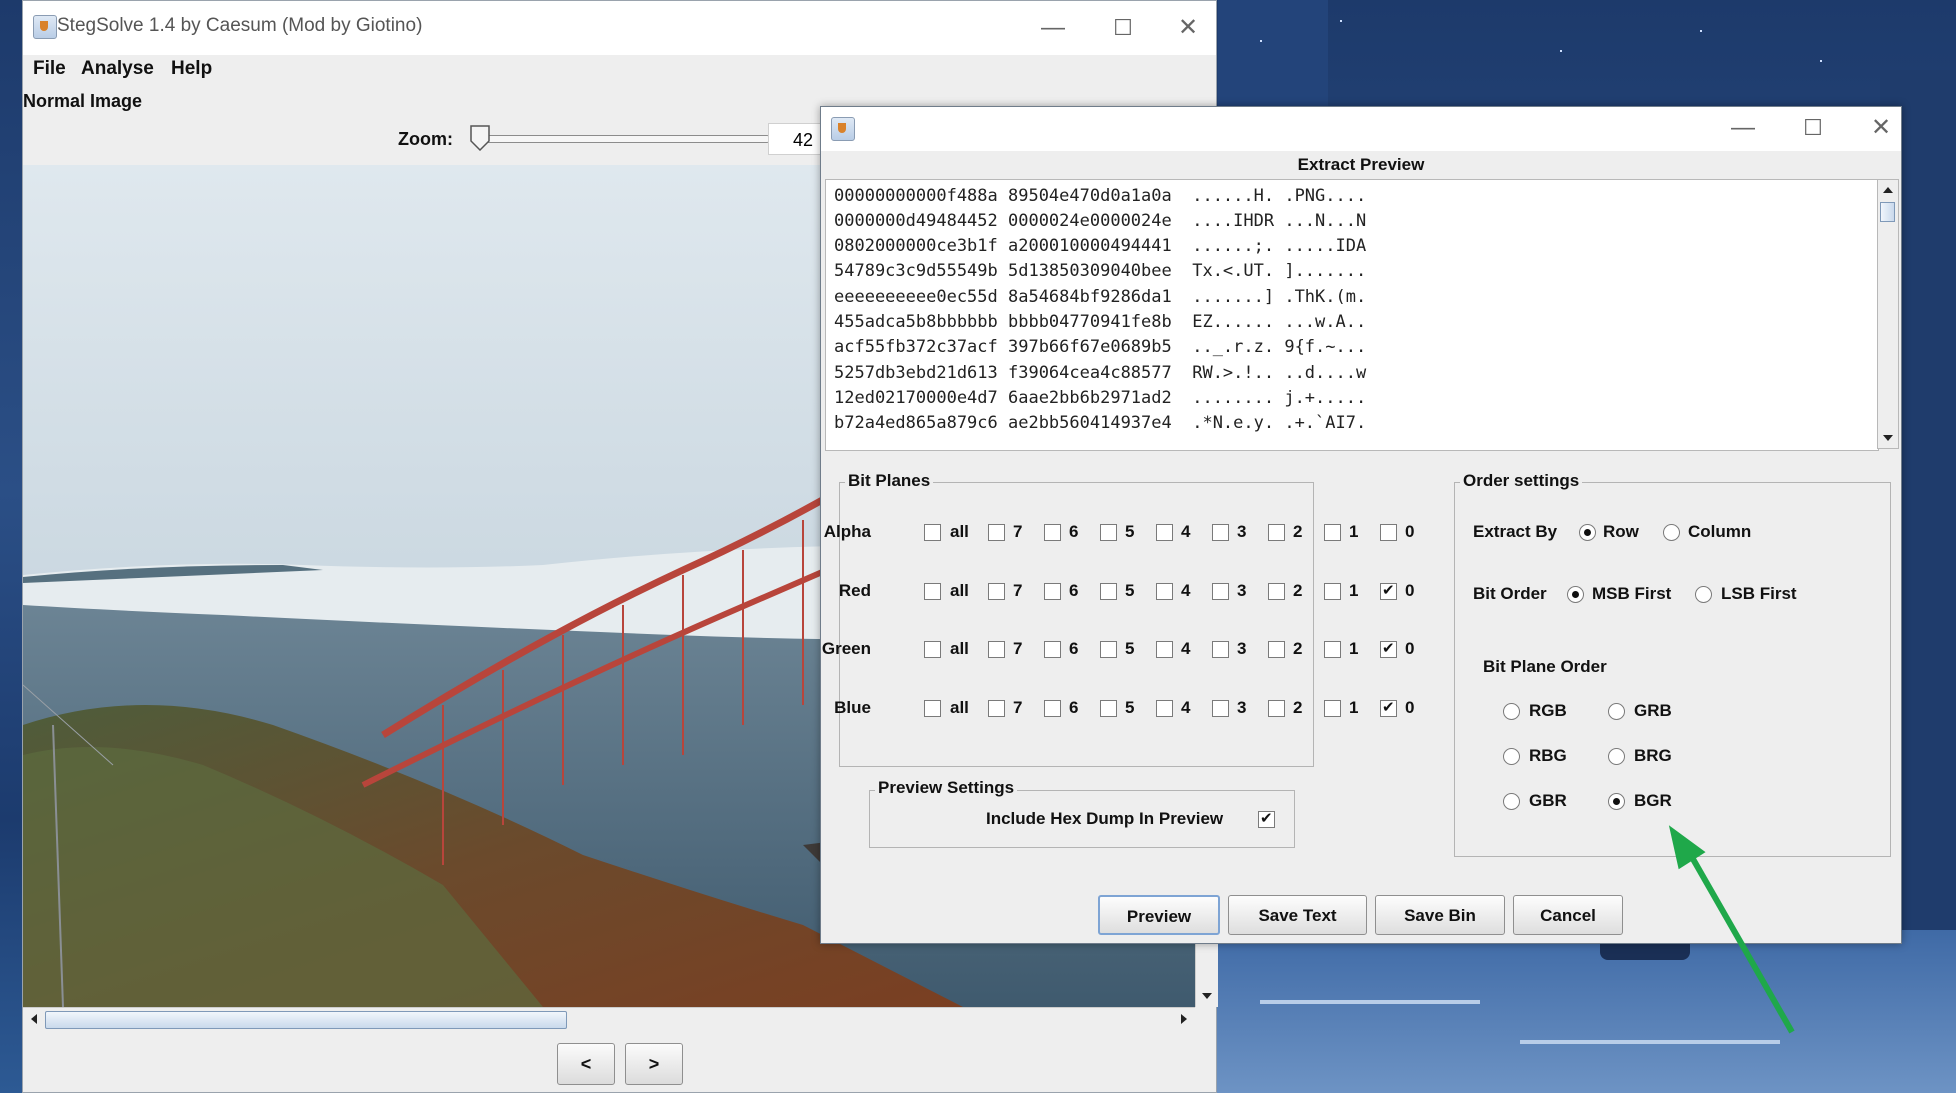 The height and width of the screenshot is (1093, 1956). I want to click on extract-by-row-radio, so click(1587, 532).